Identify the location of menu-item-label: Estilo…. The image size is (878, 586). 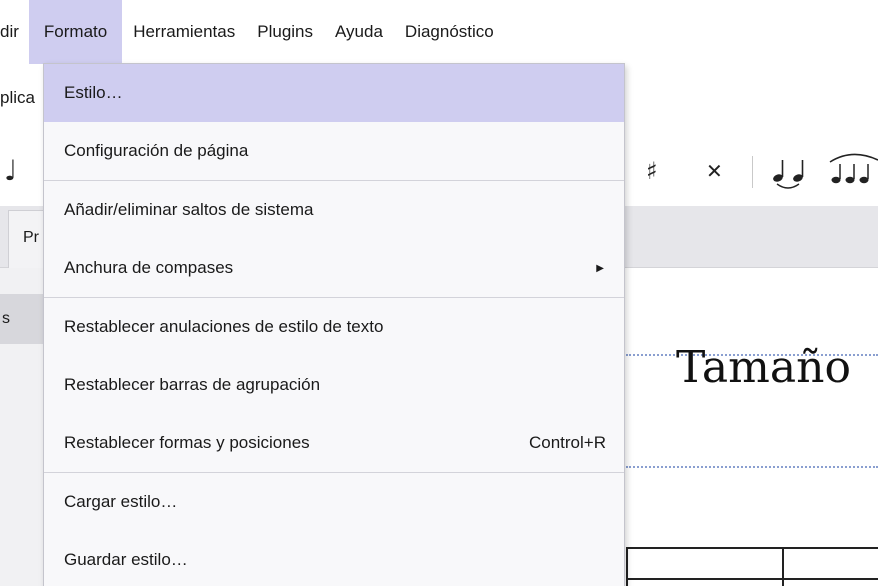
(93, 92).